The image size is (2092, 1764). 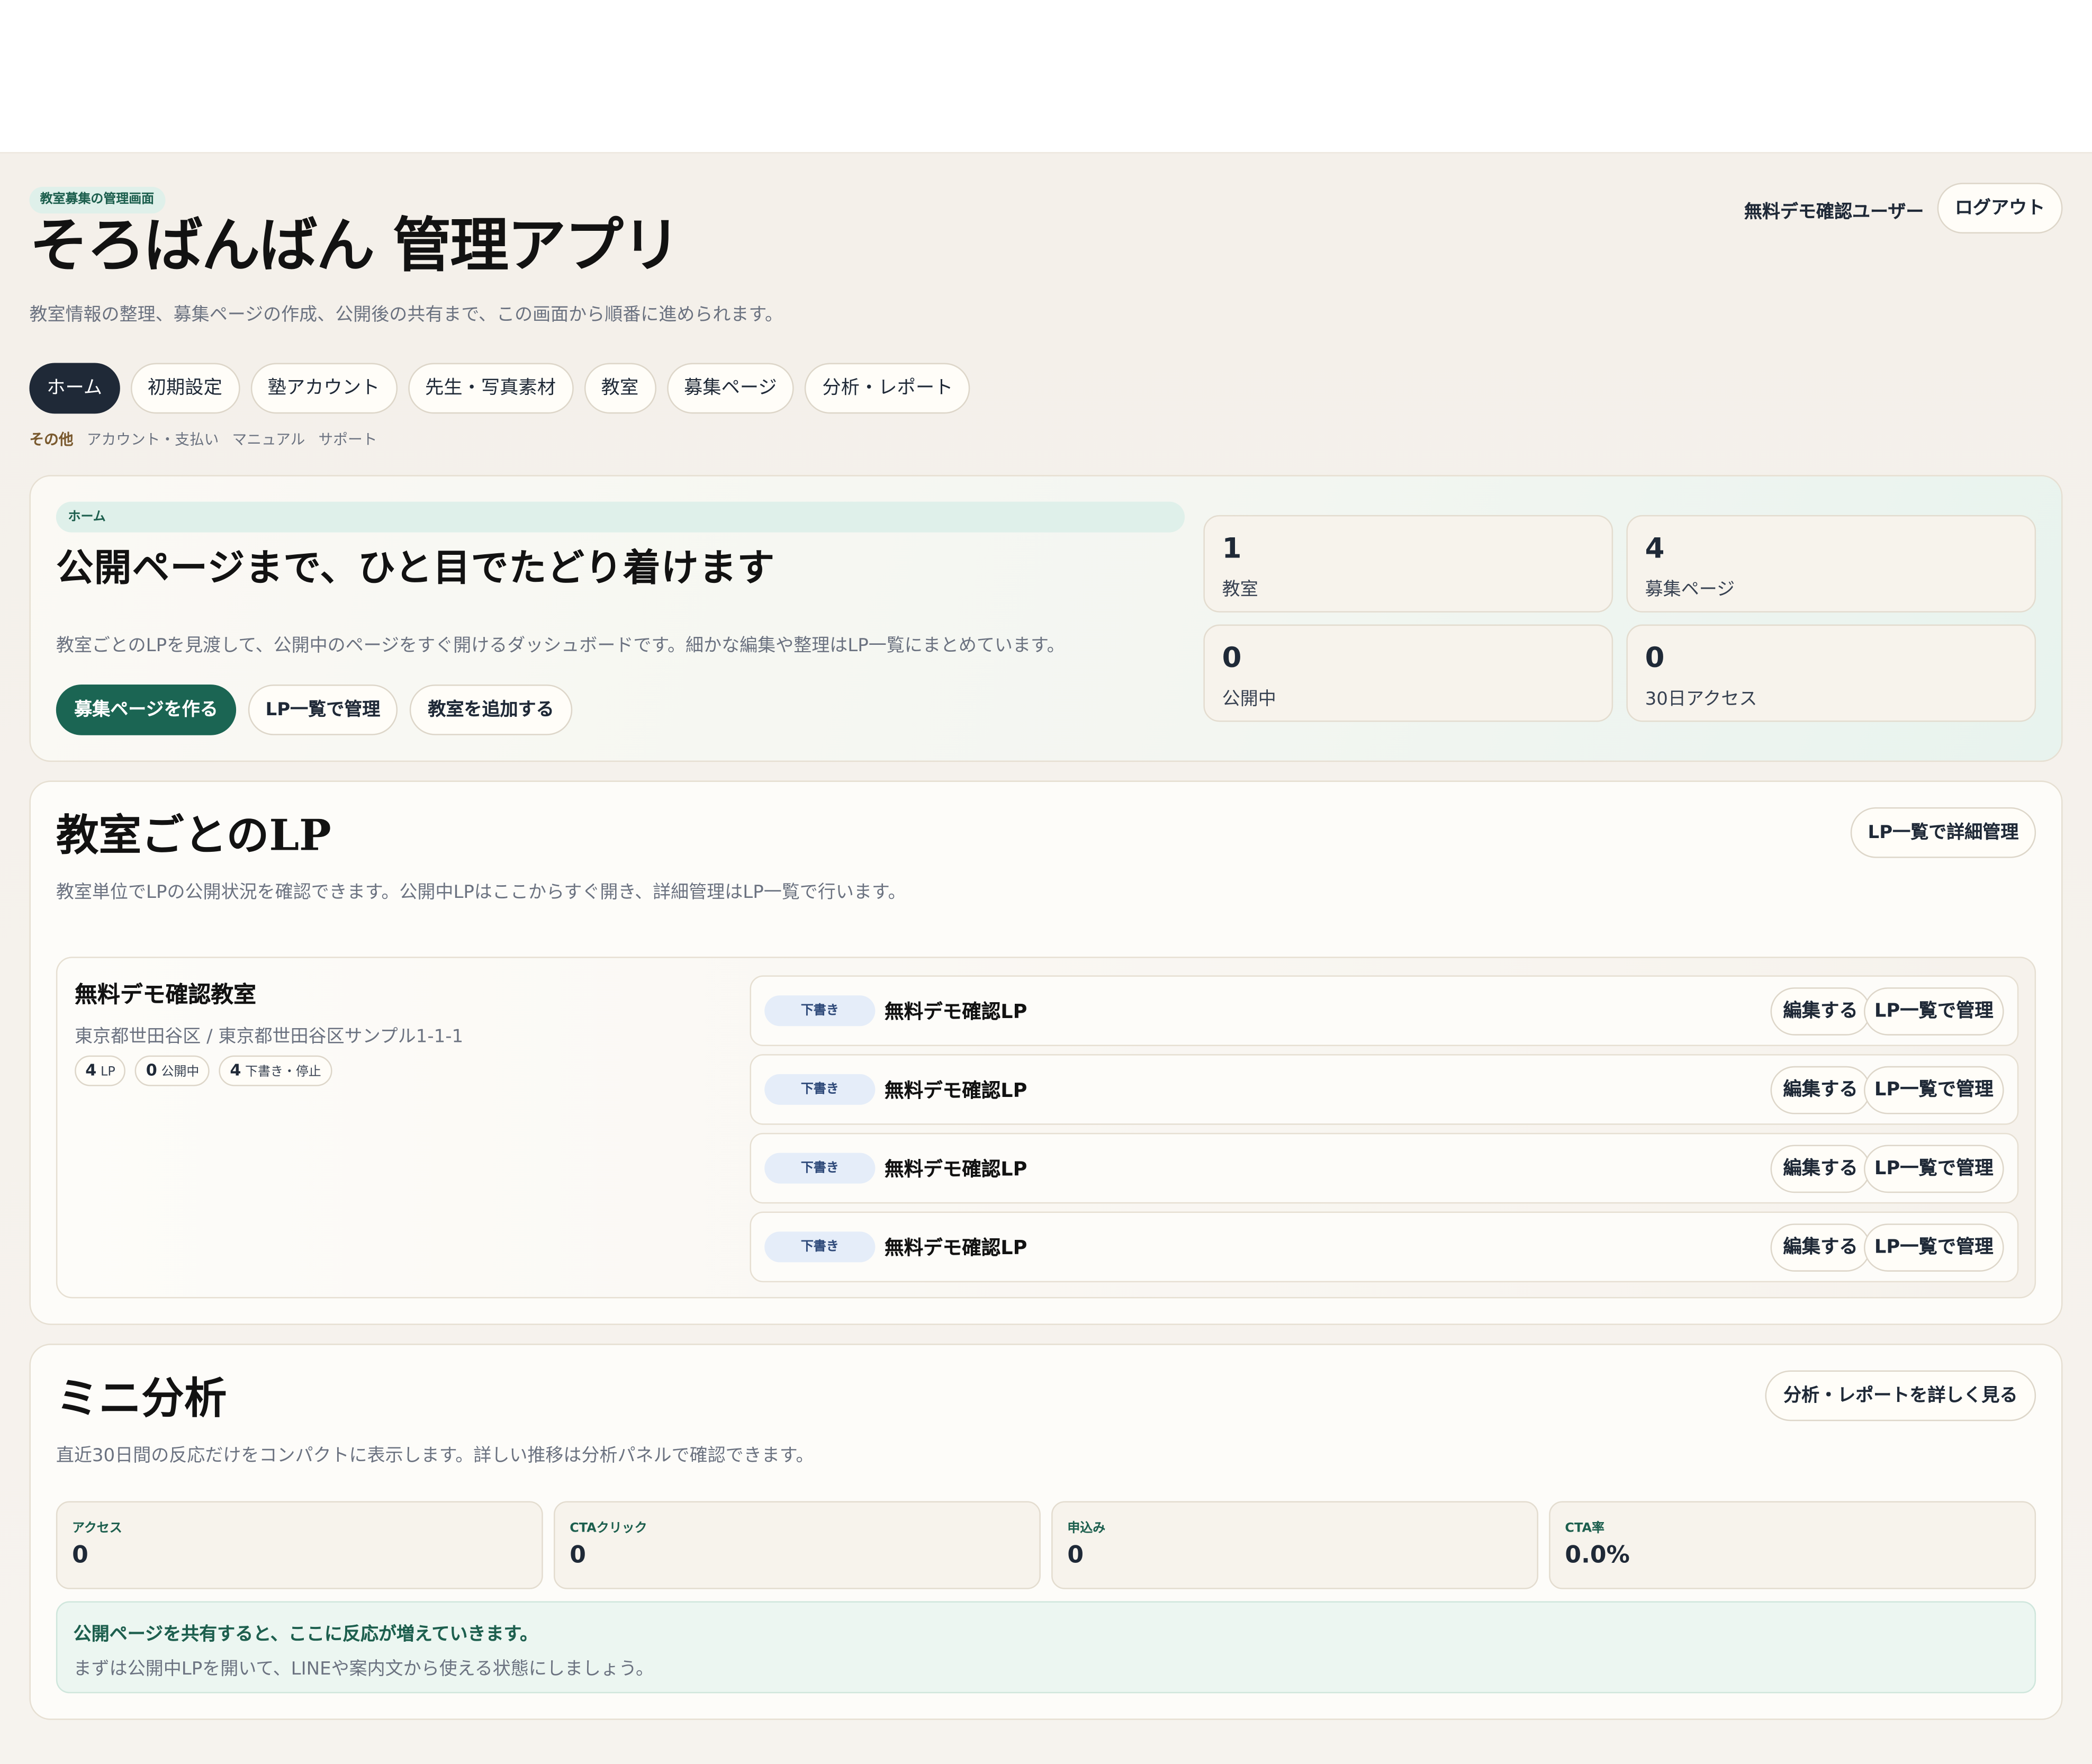 What do you see at coordinates (1584, 1528) in the screenshot?
I see `metric-label: CTA率` at bounding box center [1584, 1528].